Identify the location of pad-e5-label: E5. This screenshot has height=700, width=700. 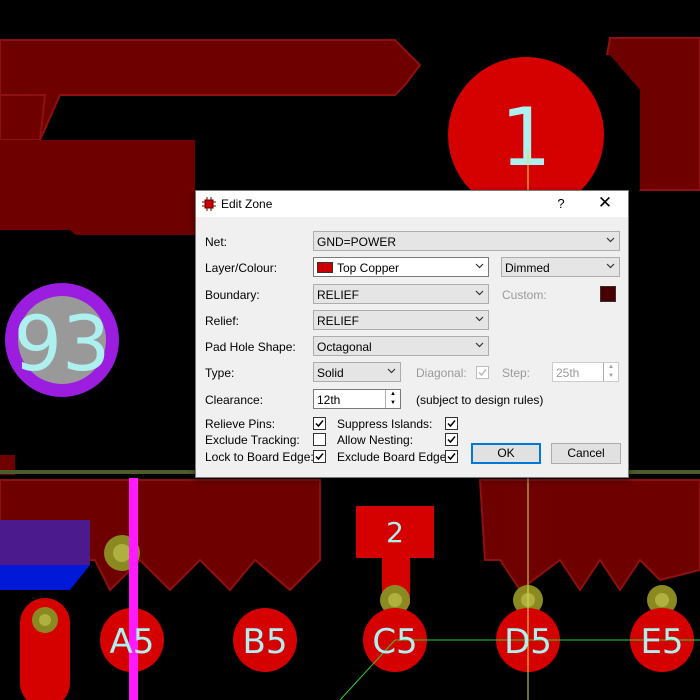
(661, 642).